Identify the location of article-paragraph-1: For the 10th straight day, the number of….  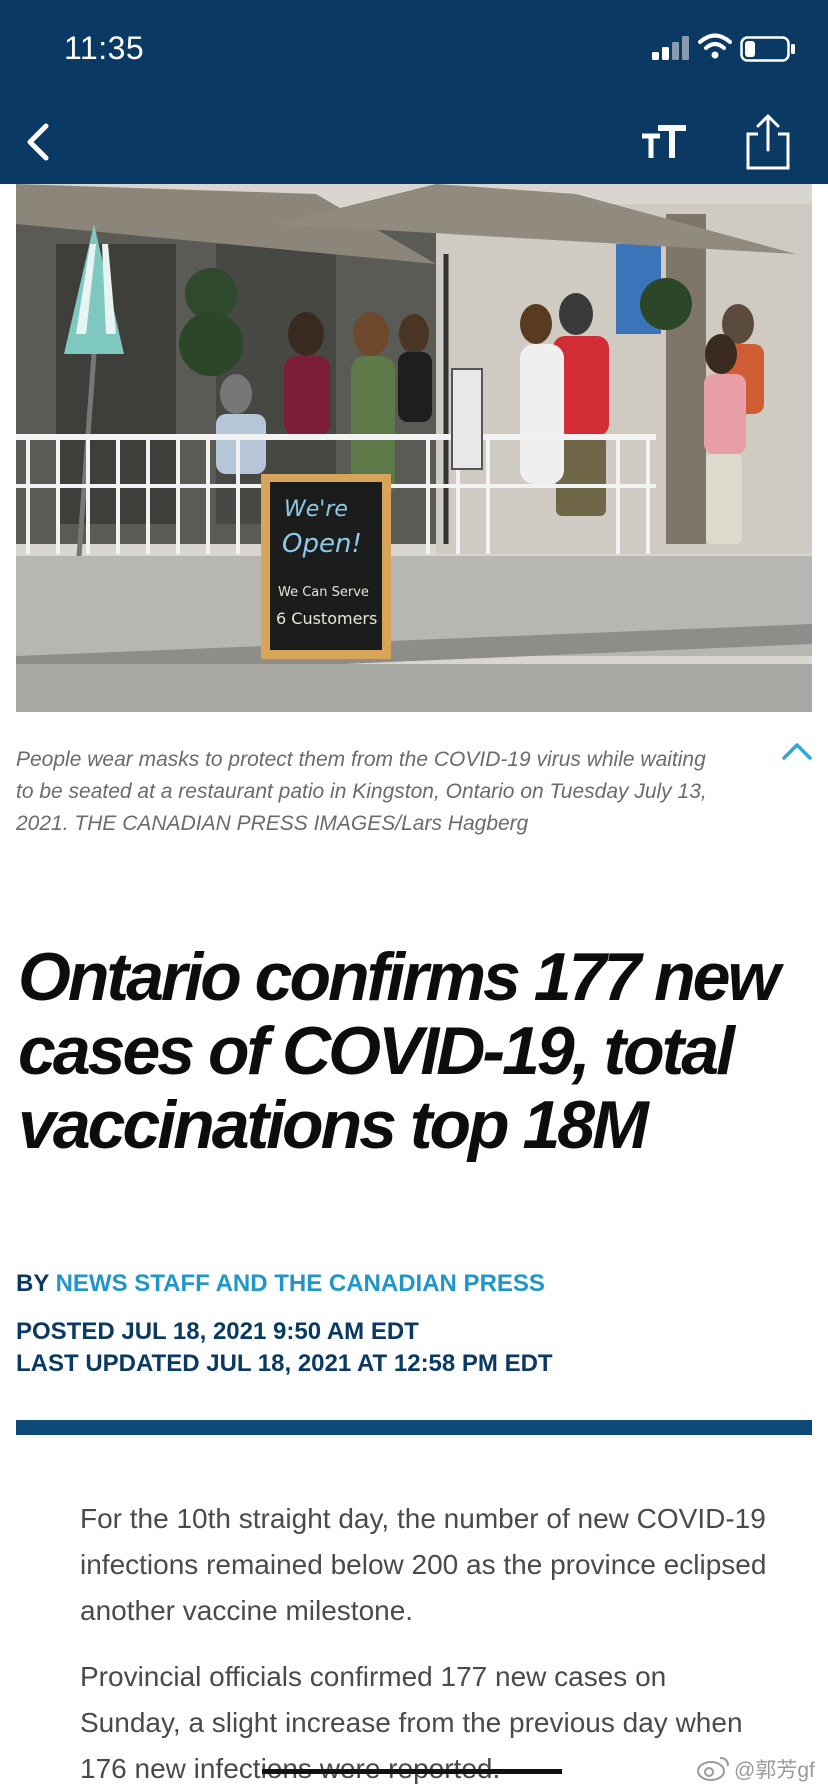
(423, 1564).